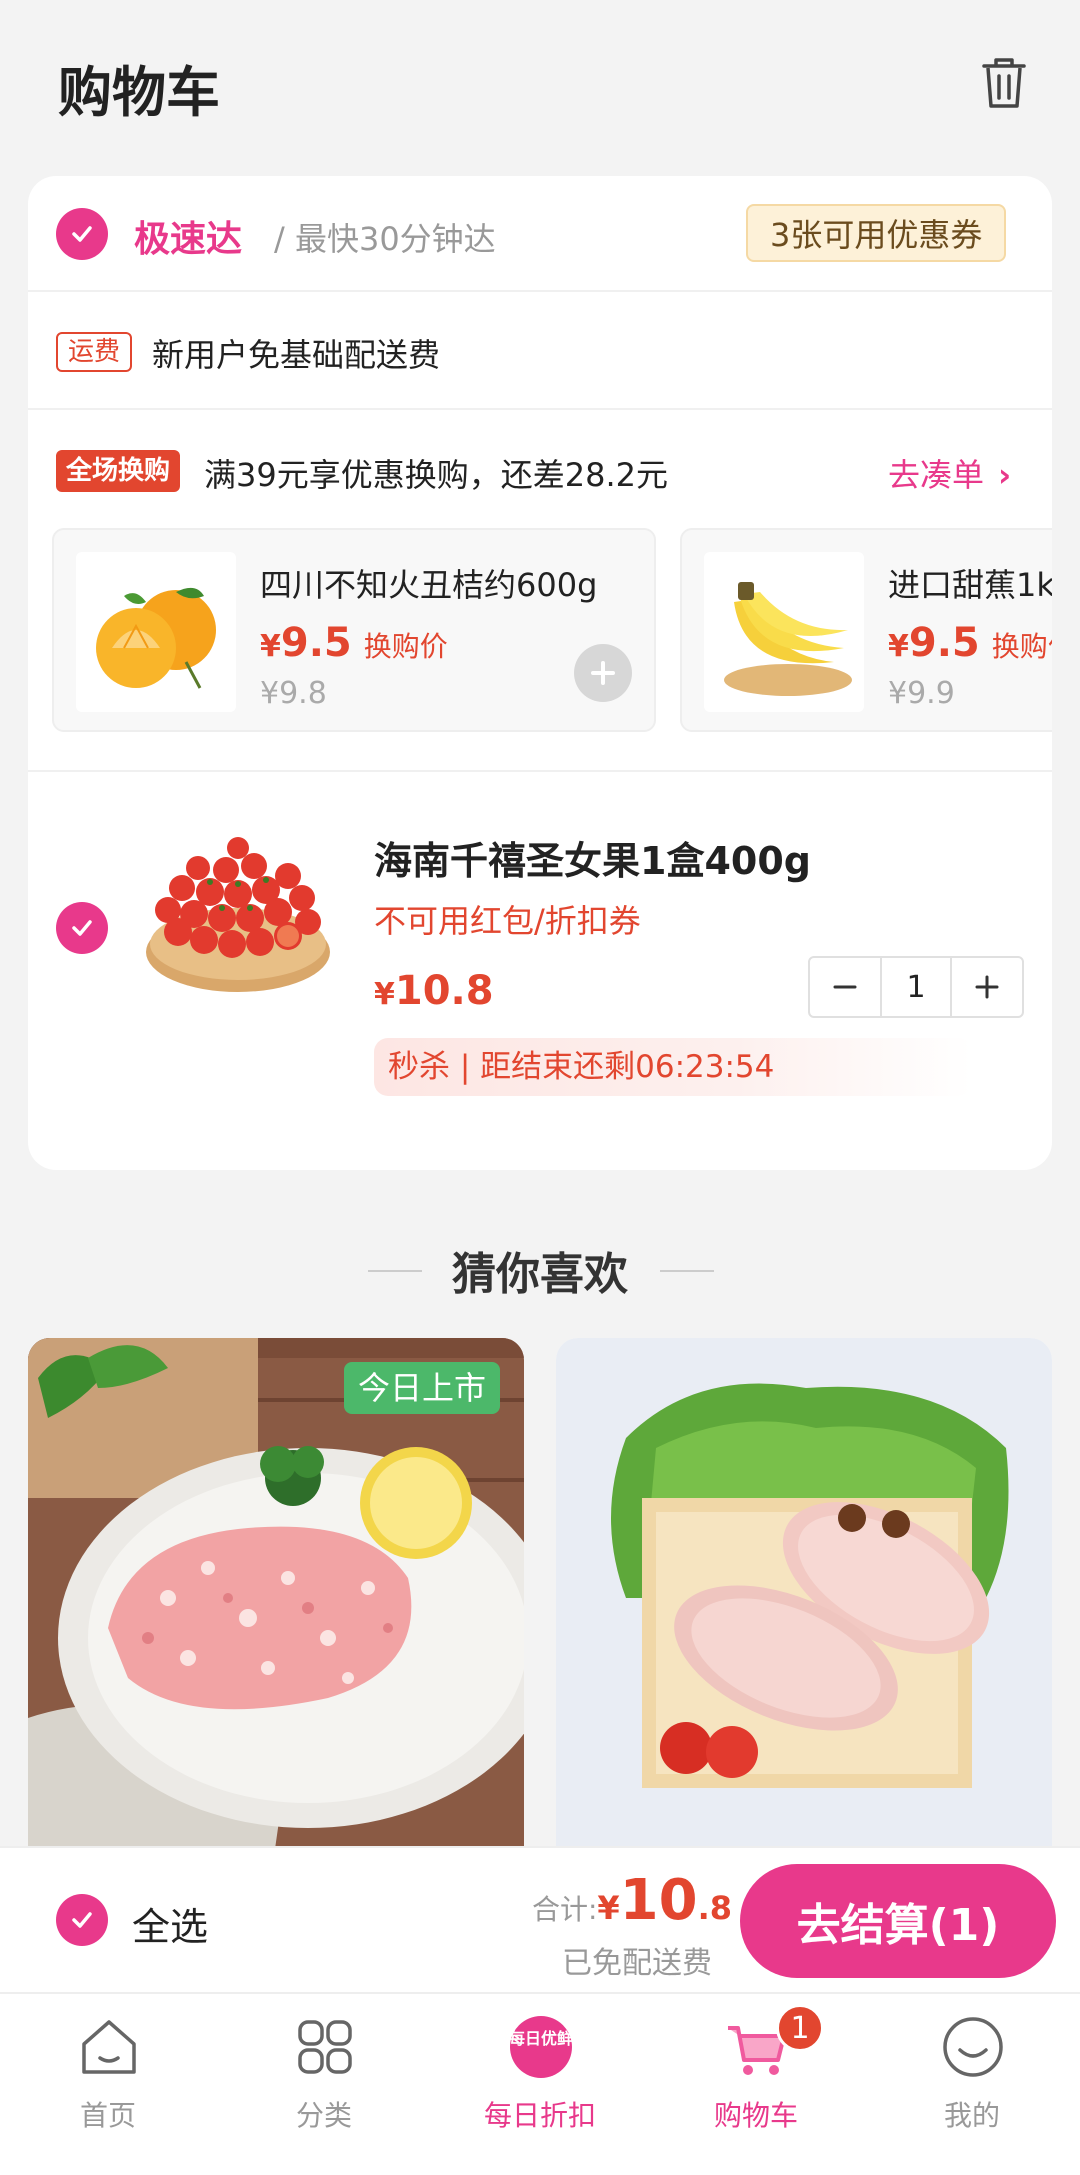 Image resolution: width=1080 pixels, height=2175 pixels. Describe the element at coordinates (540, 351) in the screenshot. I see `delivery-fee-row: 运费 新用户免基础配送费` at that location.